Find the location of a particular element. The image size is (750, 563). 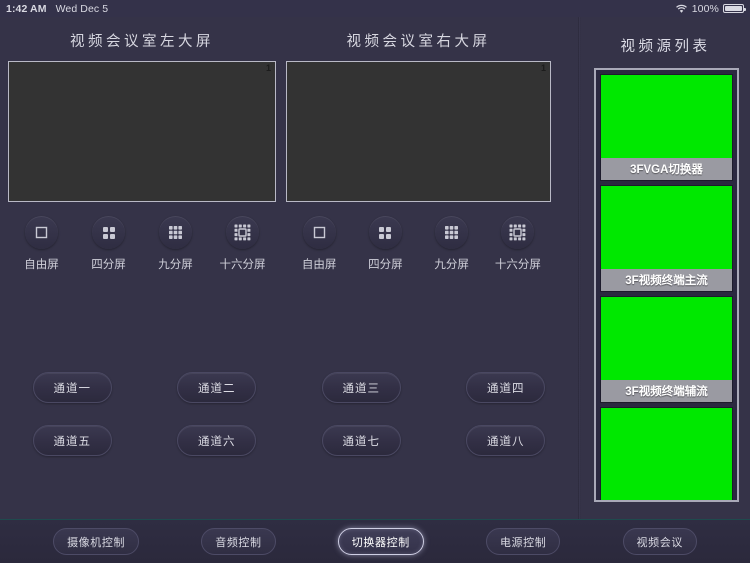

channel-cell: 通道五 is located at coordinates (72, 440).